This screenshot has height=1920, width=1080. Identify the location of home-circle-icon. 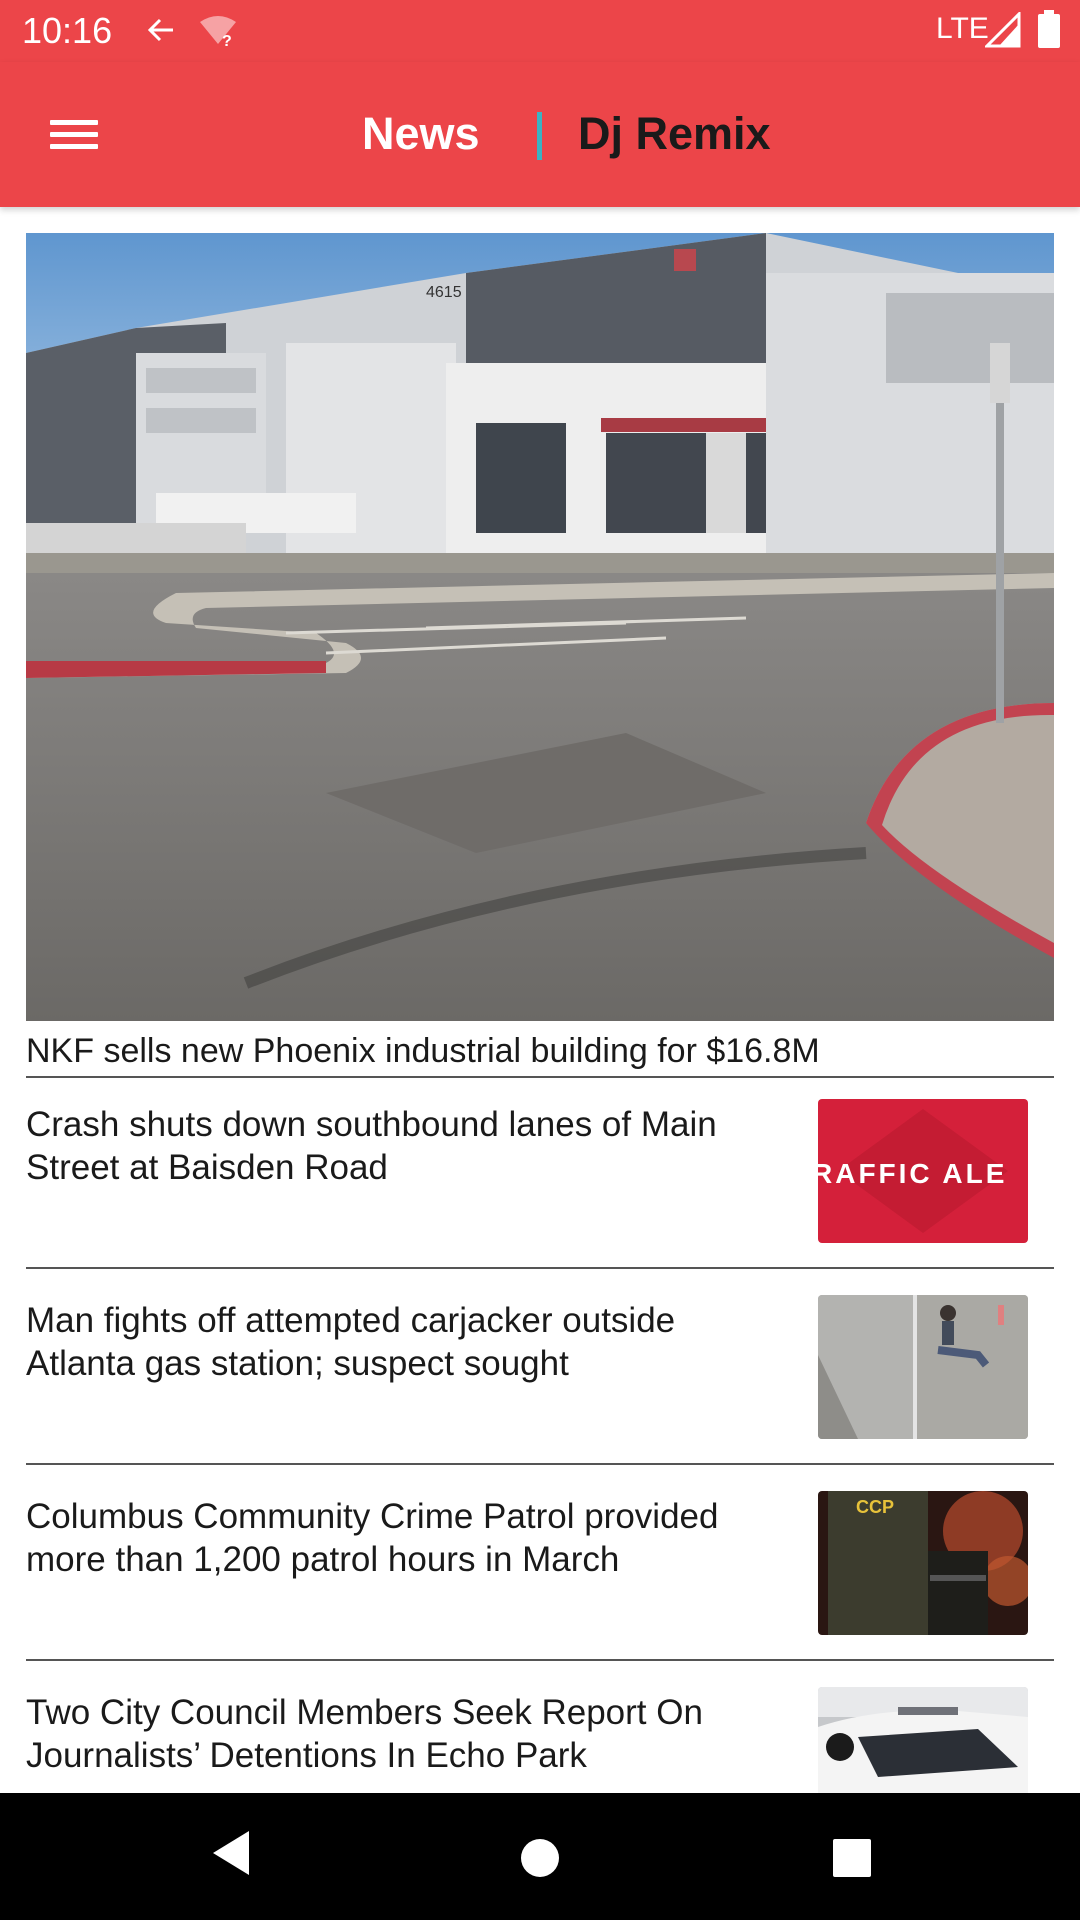
(540, 1858).